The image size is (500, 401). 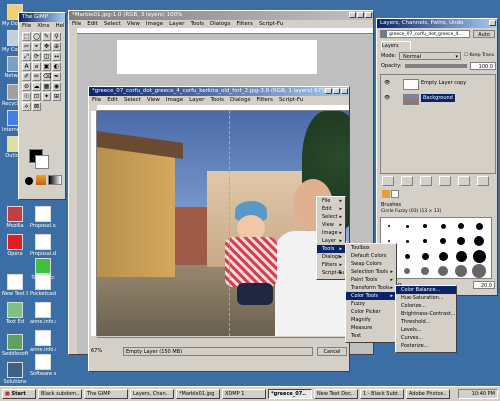 What do you see at coordinates (26, 76) in the screenshot?
I see `tool-button: ✐` at bounding box center [26, 76].